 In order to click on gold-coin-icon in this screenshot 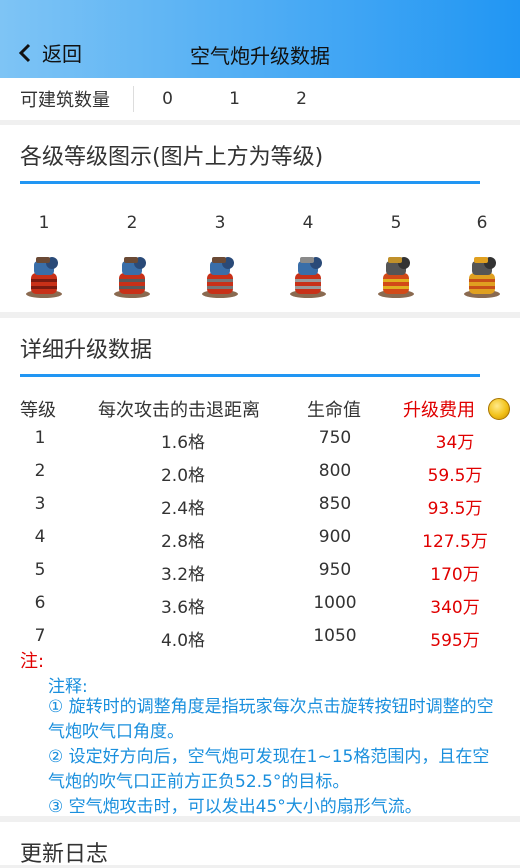, I will do `click(499, 409)`.